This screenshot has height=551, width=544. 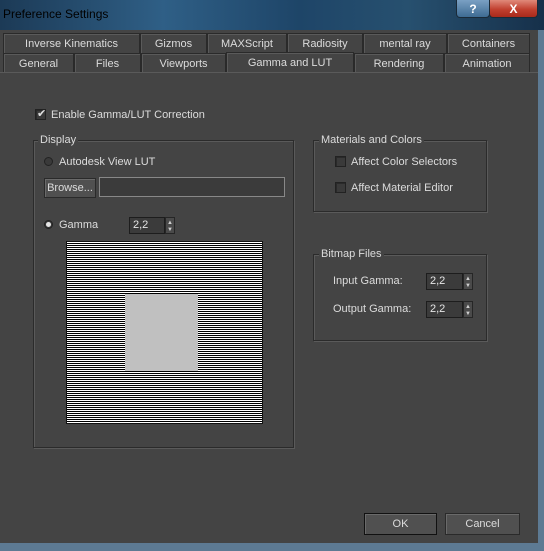 I want to click on tab-files: Files, so click(x=107, y=63).